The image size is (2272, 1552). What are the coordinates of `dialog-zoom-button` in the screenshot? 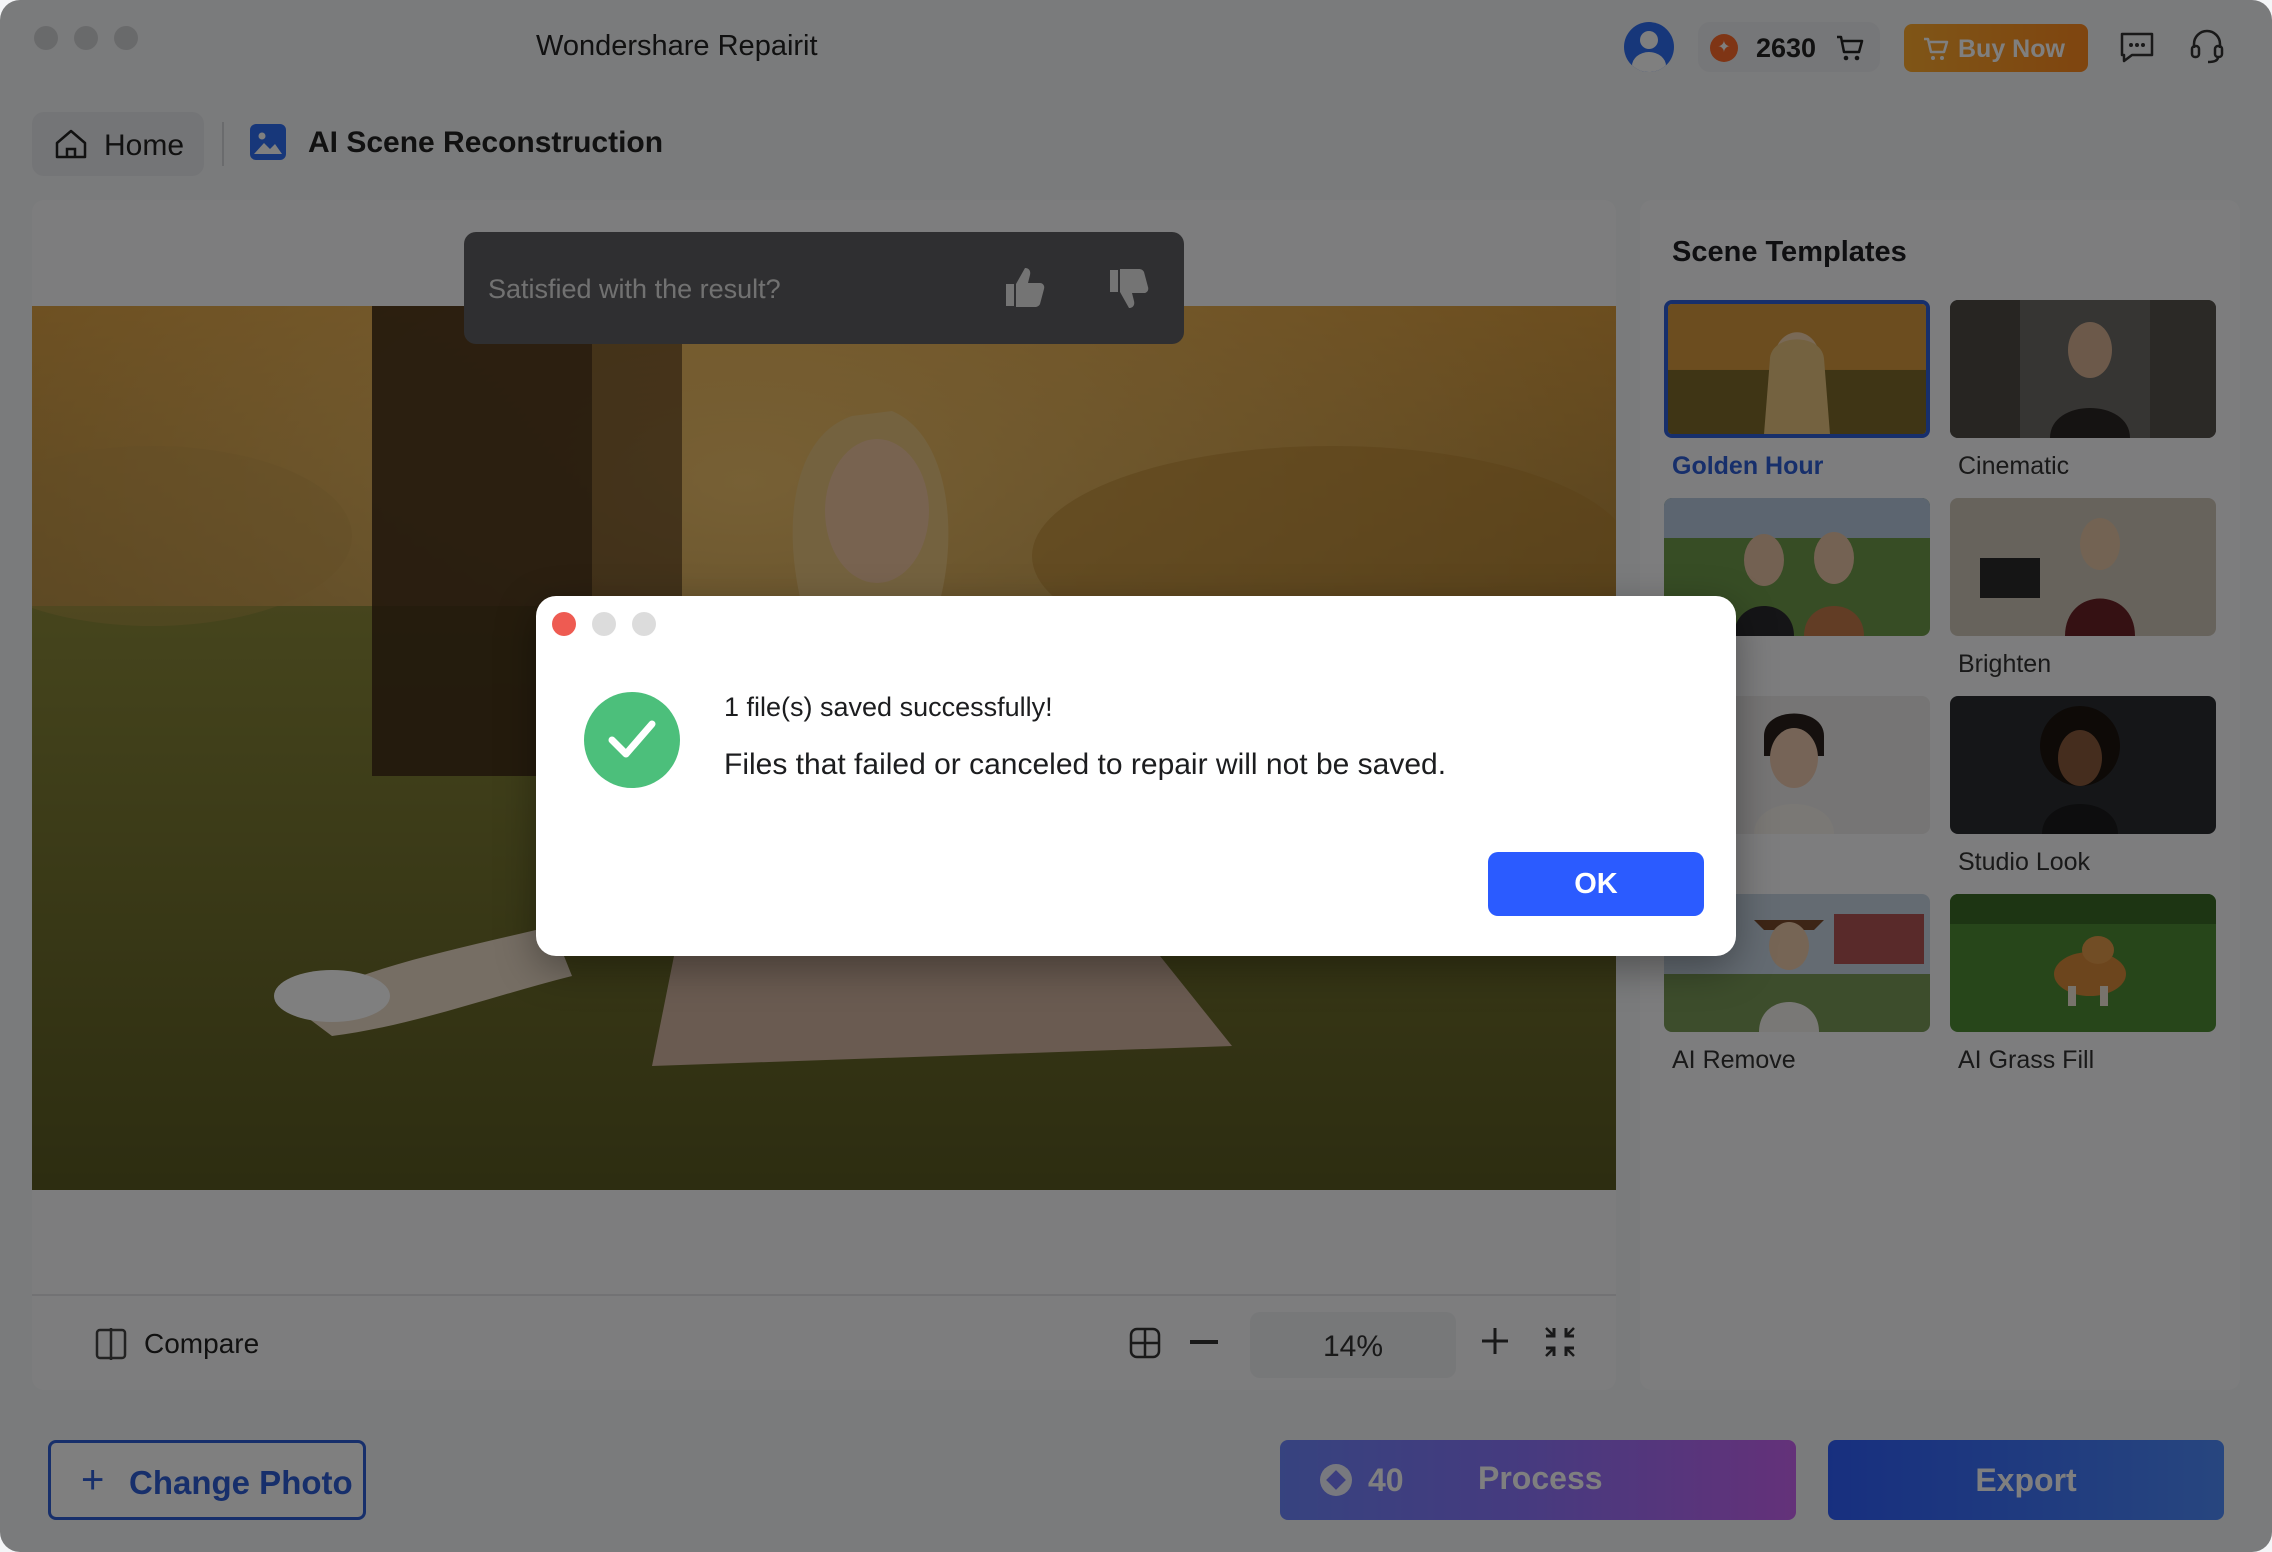 It's located at (644, 624).